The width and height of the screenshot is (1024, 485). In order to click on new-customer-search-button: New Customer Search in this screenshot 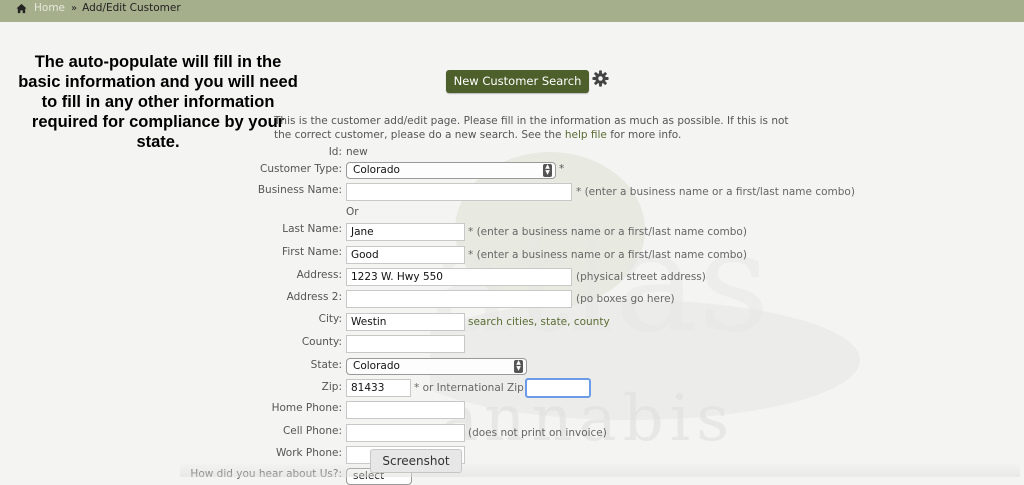, I will do `click(517, 81)`.